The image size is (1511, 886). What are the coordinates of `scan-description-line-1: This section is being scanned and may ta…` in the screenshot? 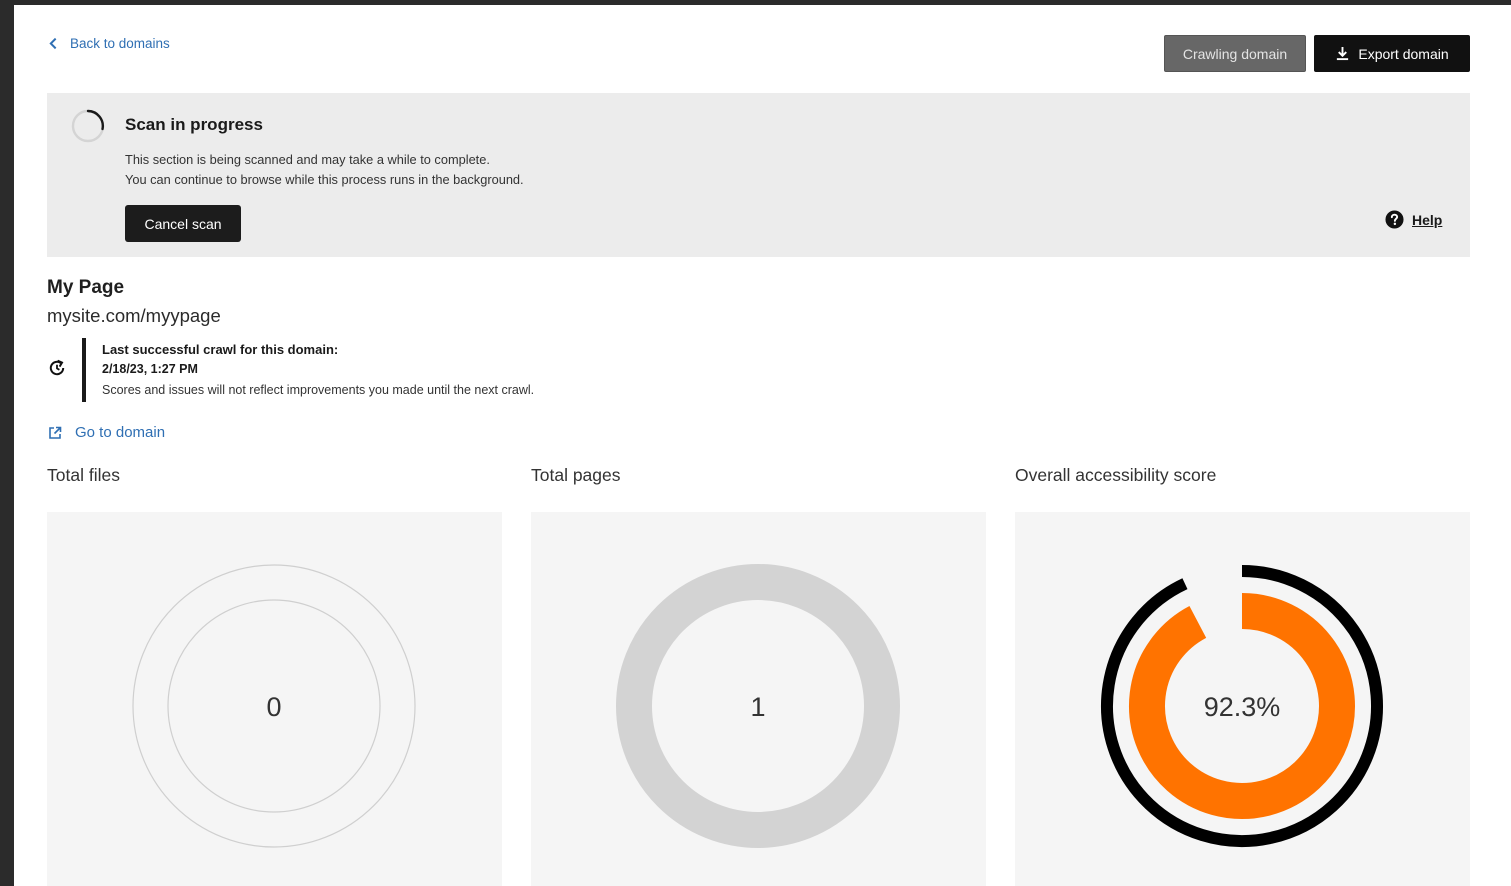 It's located at (307, 159).